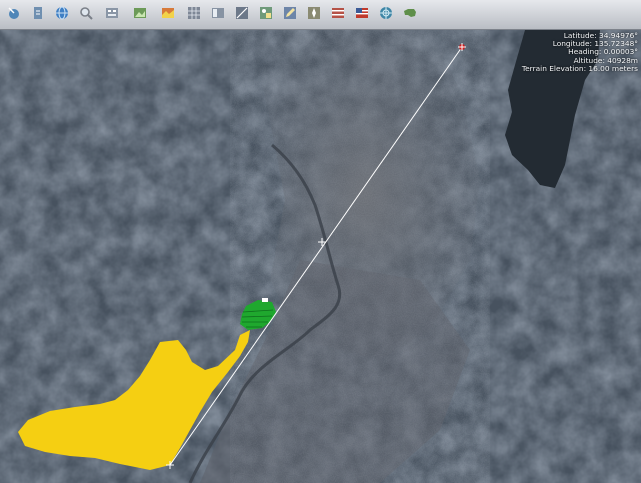  I want to click on layer-grid-icon, so click(112, 15).